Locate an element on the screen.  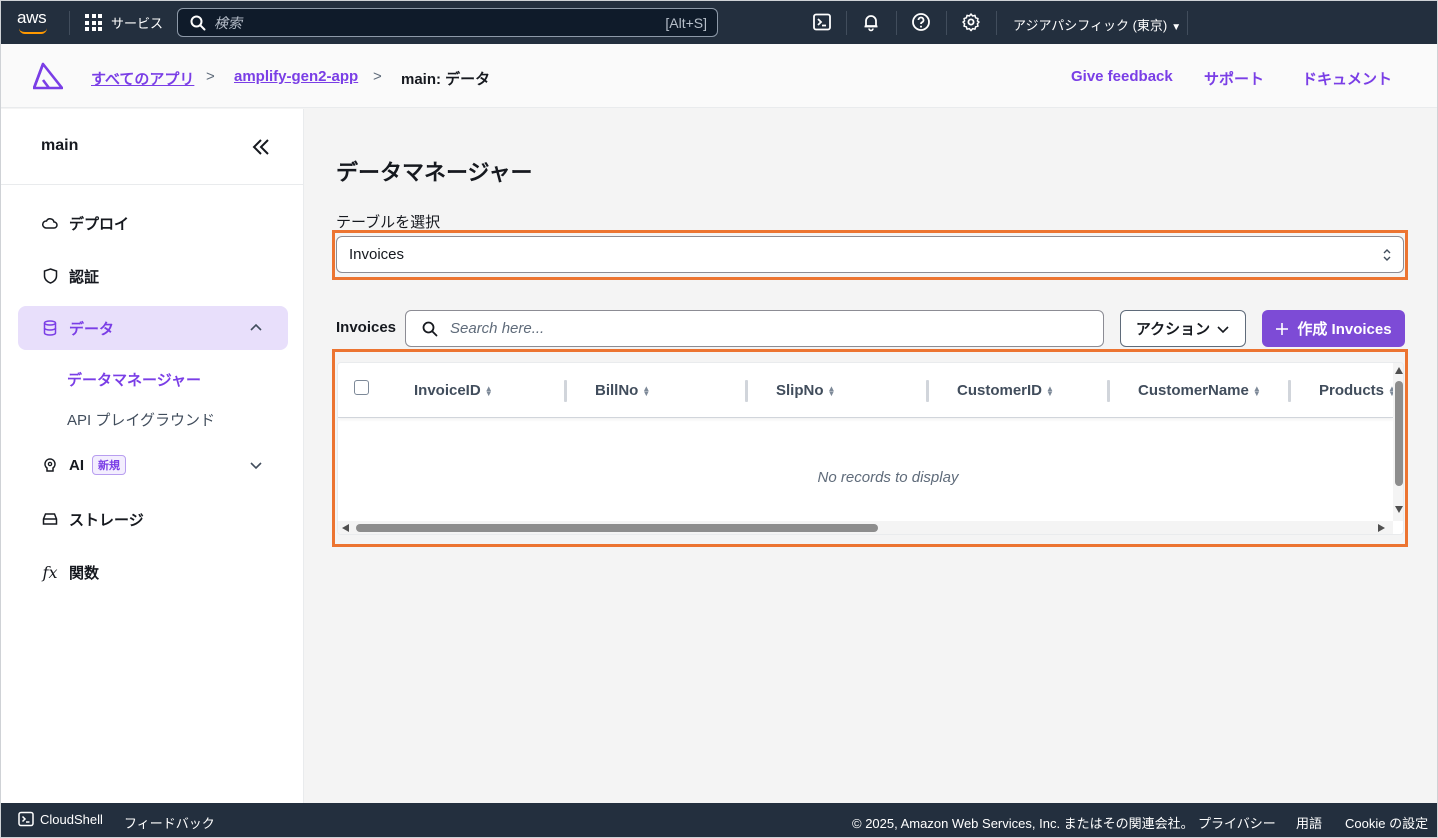
documentation-link: ドキュメント is located at coordinates (1347, 78).